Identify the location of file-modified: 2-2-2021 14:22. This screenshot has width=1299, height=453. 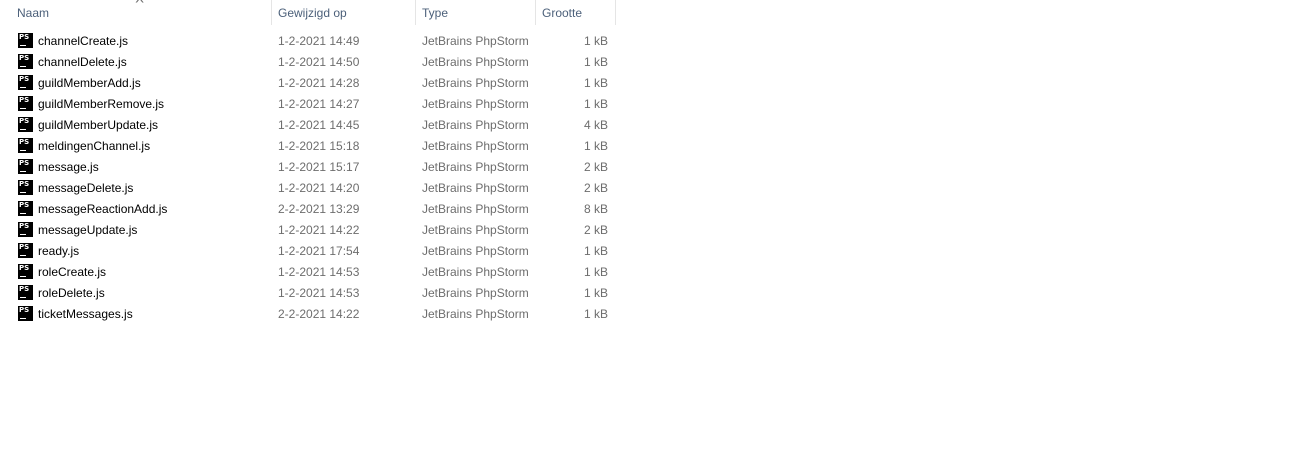
(319, 314).